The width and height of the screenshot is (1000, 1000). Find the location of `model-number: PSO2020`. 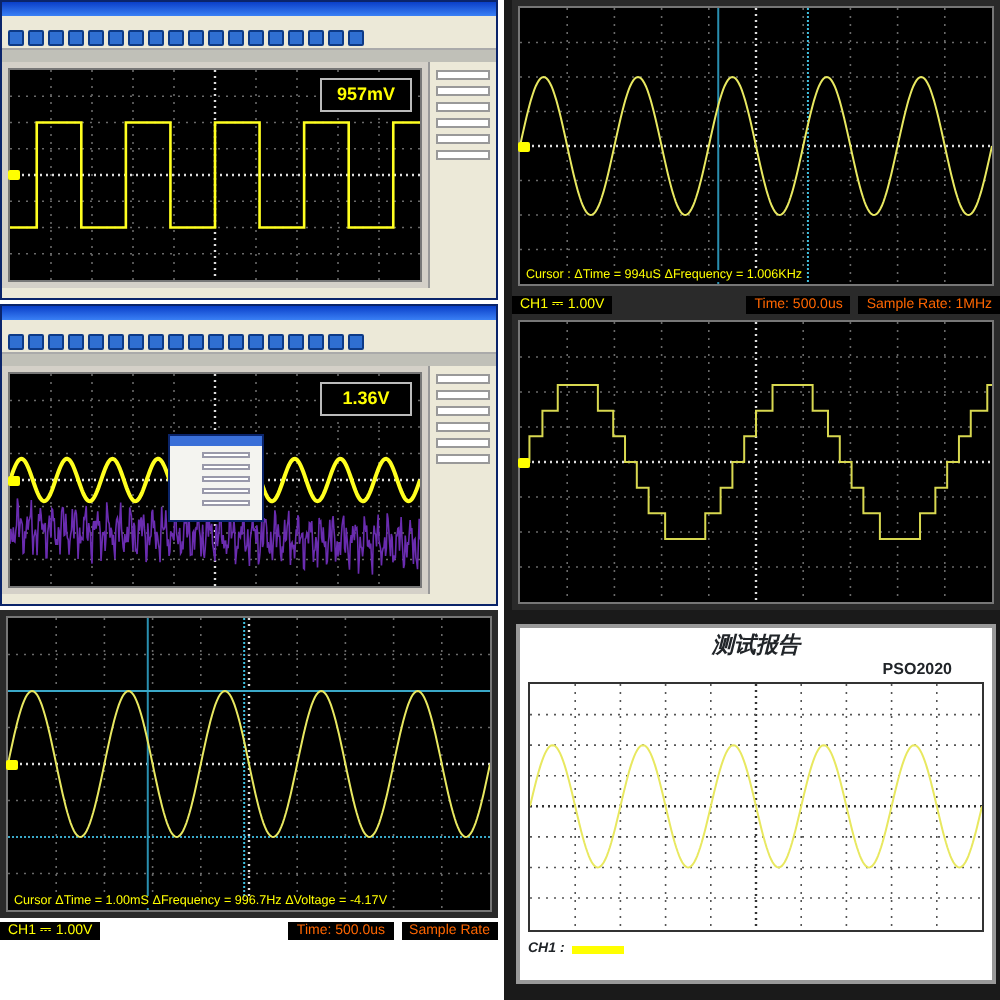

model-number: PSO2020 is located at coordinates (917, 670).